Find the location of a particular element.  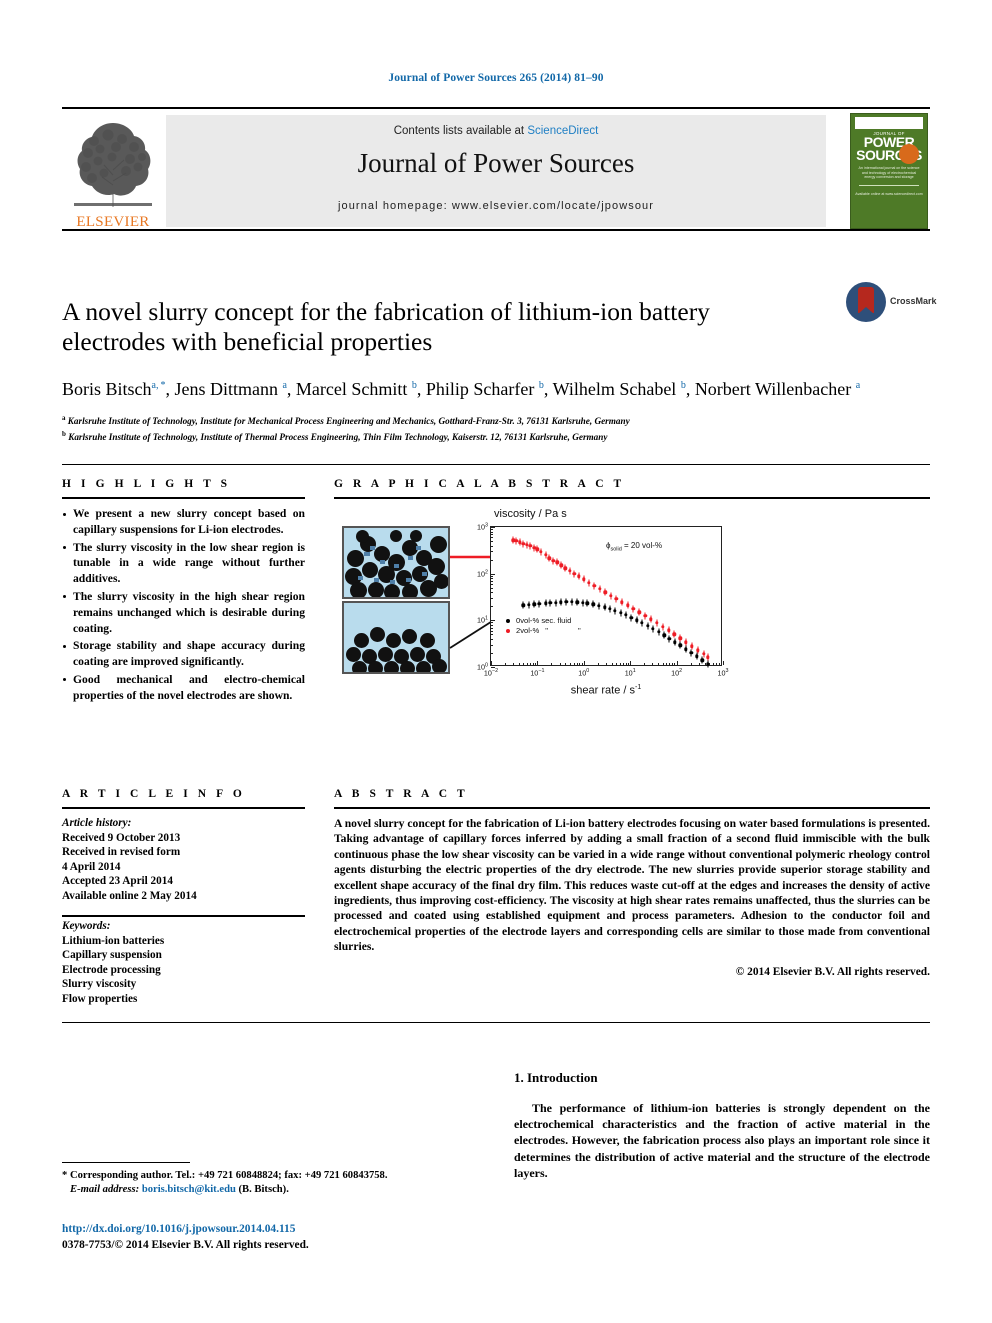

legend-label-1: 2vol-% is located at coordinates (528, 630).